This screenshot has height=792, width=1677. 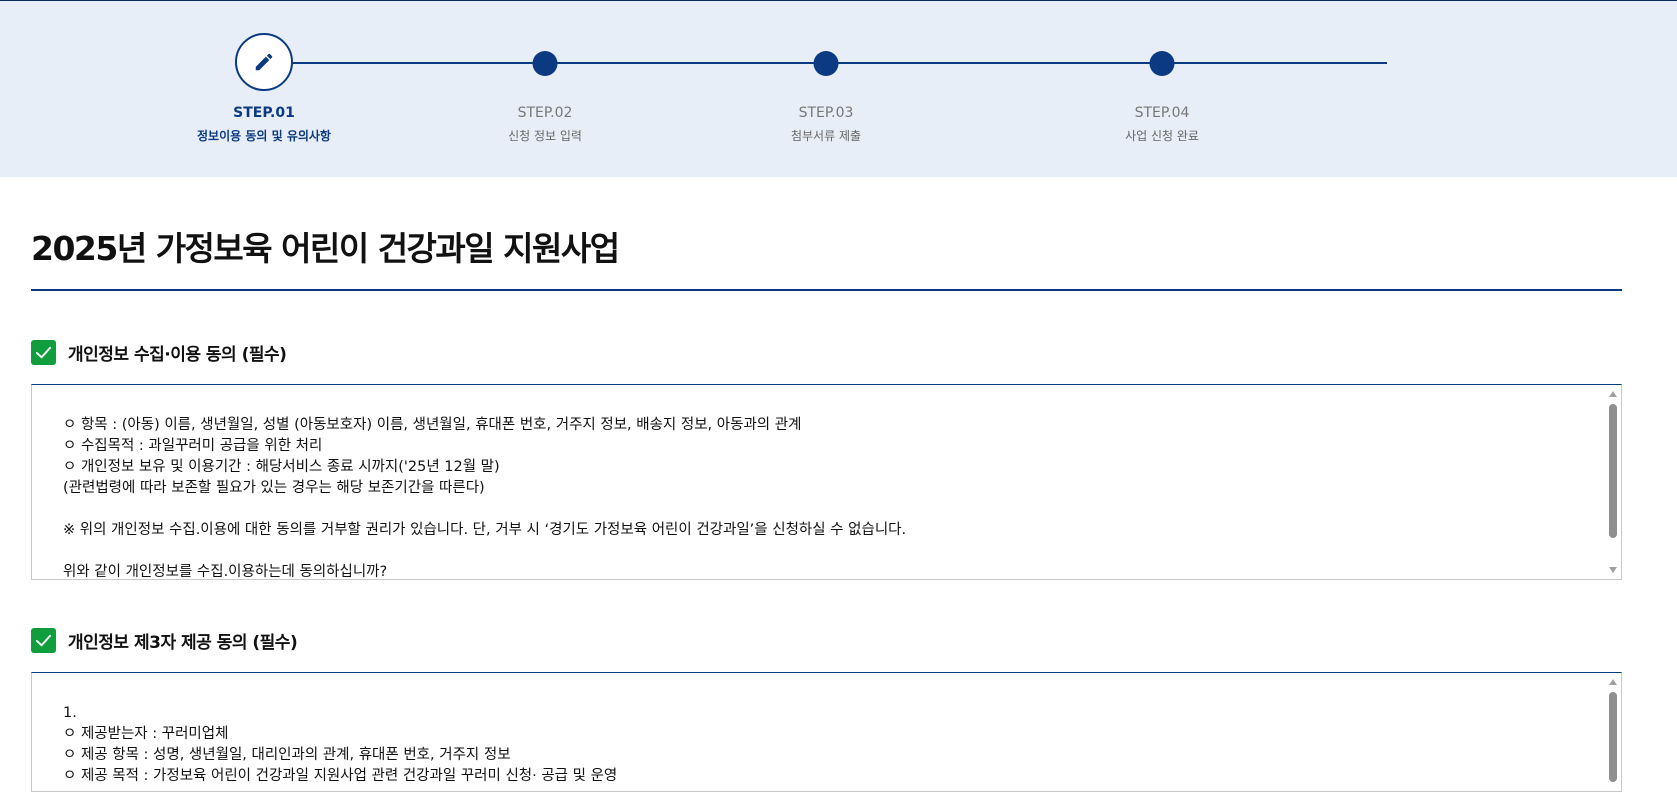 What do you see at coordinates (264, 113) in the screenshot?
I see `step-1-number: STEP.01` at bounding box center [264, 113].